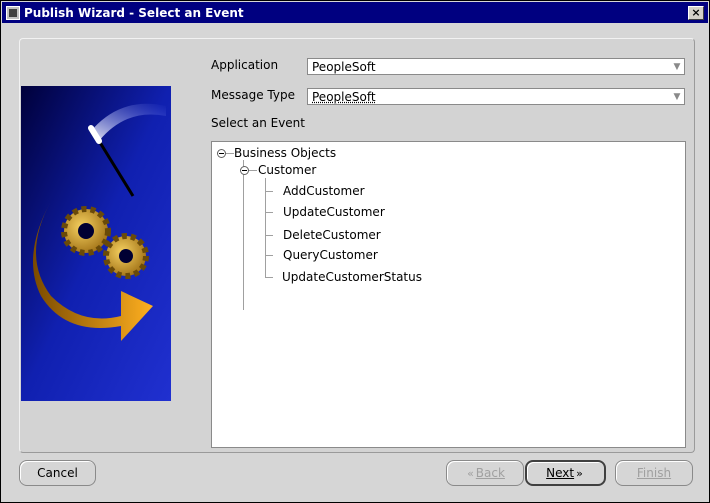 This screenshot has width=710, height=503. What do you see at coordinates (496, 66) in the screenshot?
I see `application-dropdown: PeopleSoft ▼` at bounding box center [496, 66].